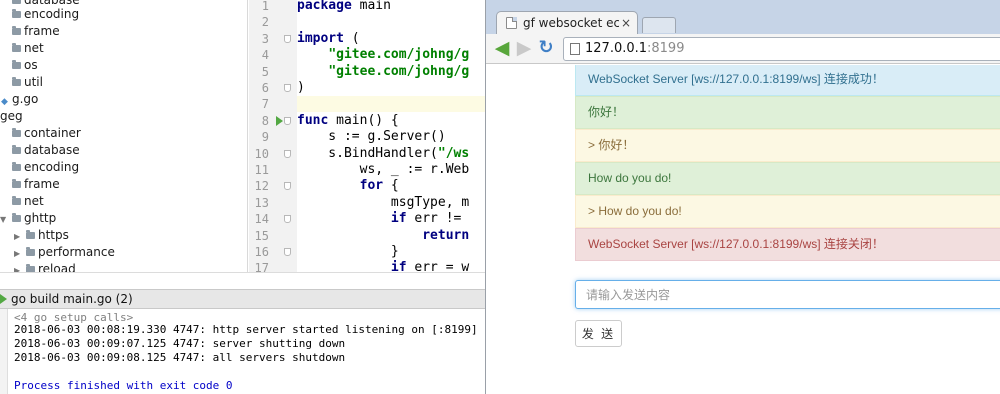 This screenshot has width=1000, height=394. Describe the element at coordinates (265, 120) in the screenshot. I see `line-number: 8` at that location.